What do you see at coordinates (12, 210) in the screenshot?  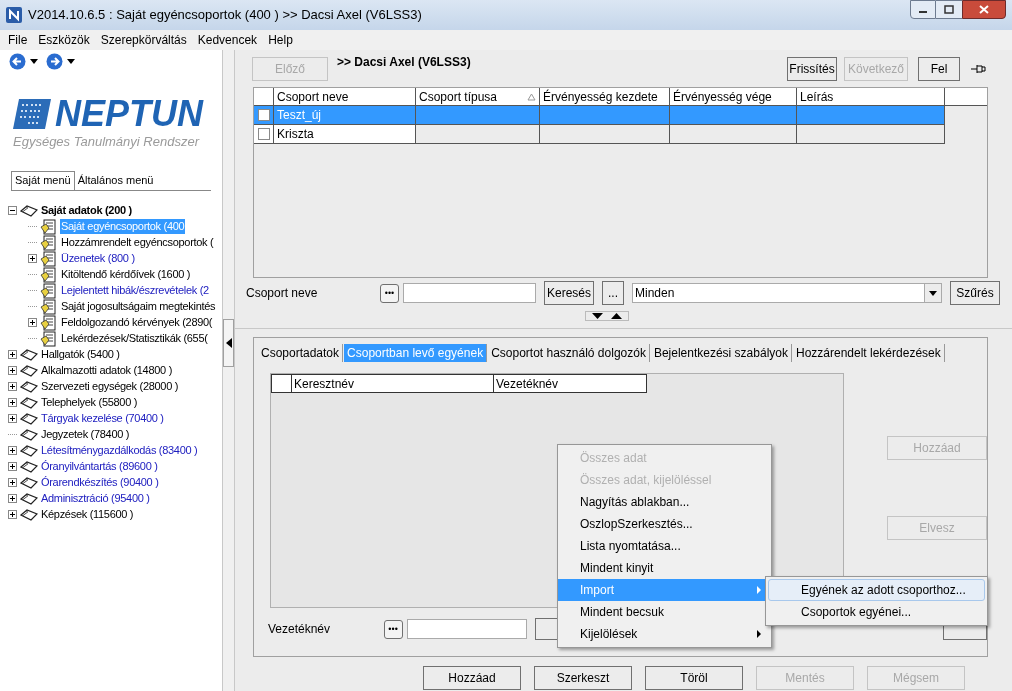 I see `collapse-toggle` at bounding box center [12, 210].